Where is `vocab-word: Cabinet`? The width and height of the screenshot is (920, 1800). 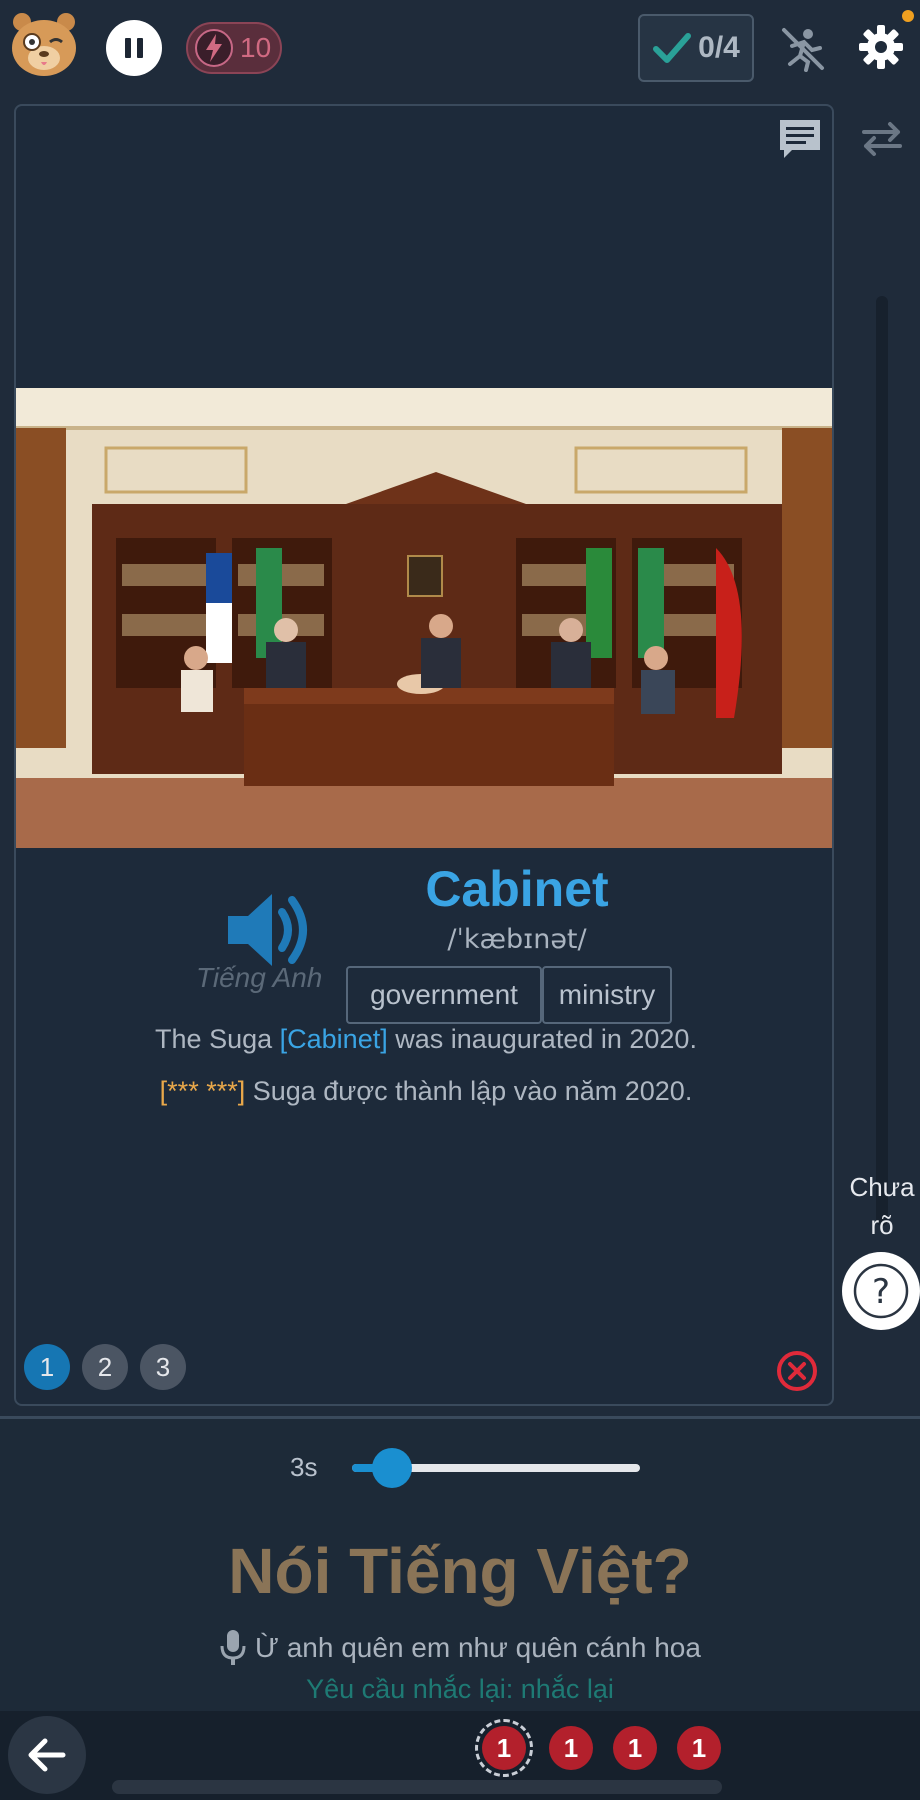 vocab-word: Cabinet is located at coordinates (517, 889).